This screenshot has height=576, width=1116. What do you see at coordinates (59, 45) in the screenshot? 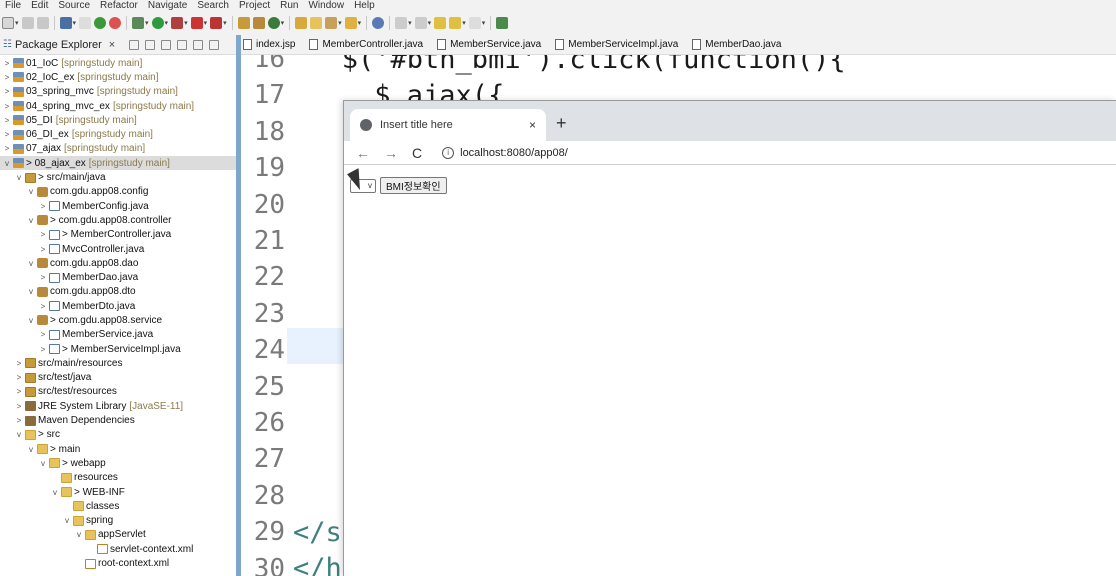
I see `tab-package-explorer: ☷ Package Explorer ×` at bounding box center [59, 45].